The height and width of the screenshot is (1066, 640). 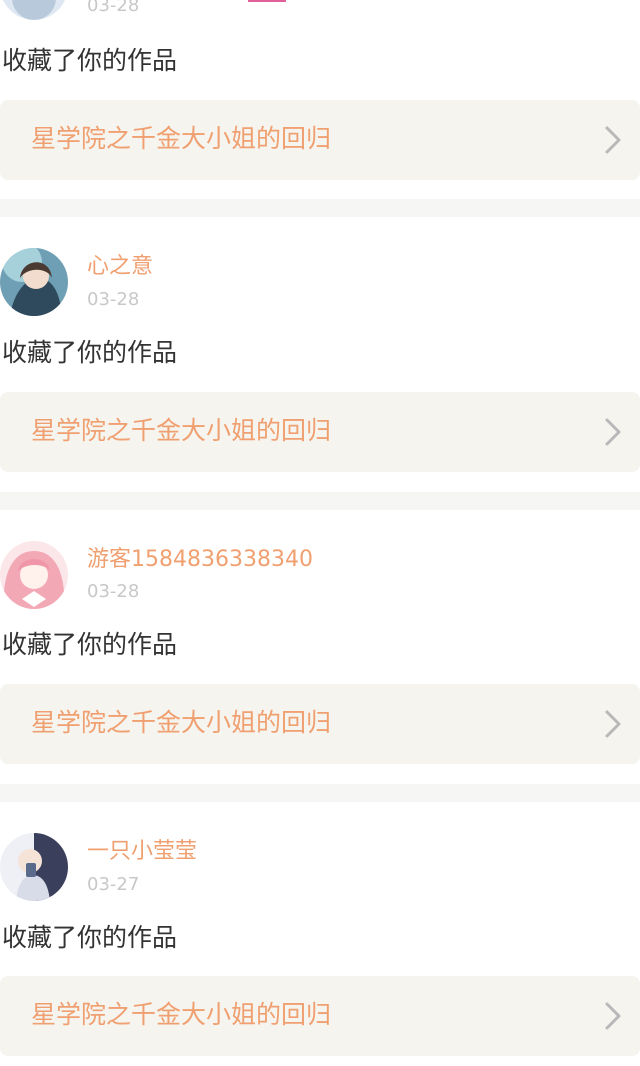 I want to click on item-date: 03-27, so click(x=113, y=884).